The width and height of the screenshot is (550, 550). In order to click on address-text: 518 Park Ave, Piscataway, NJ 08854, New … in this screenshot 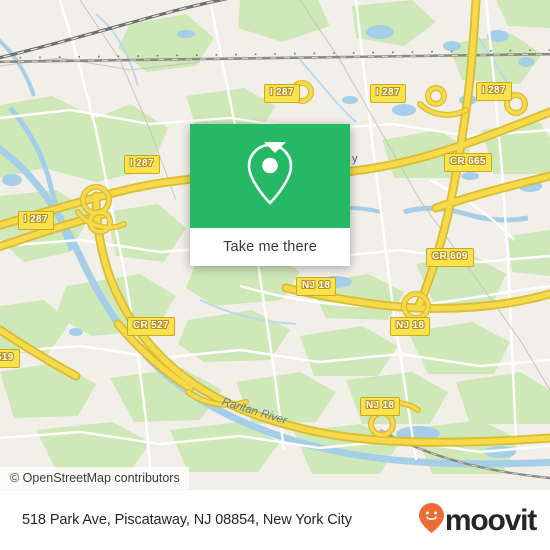, I will do `click(187, 520)`.